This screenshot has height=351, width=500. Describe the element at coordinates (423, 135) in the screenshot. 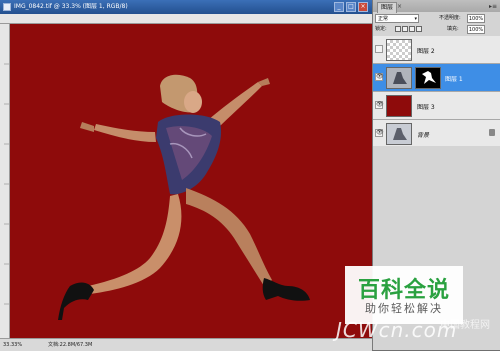

I see `layer-name: 背景` at that location.